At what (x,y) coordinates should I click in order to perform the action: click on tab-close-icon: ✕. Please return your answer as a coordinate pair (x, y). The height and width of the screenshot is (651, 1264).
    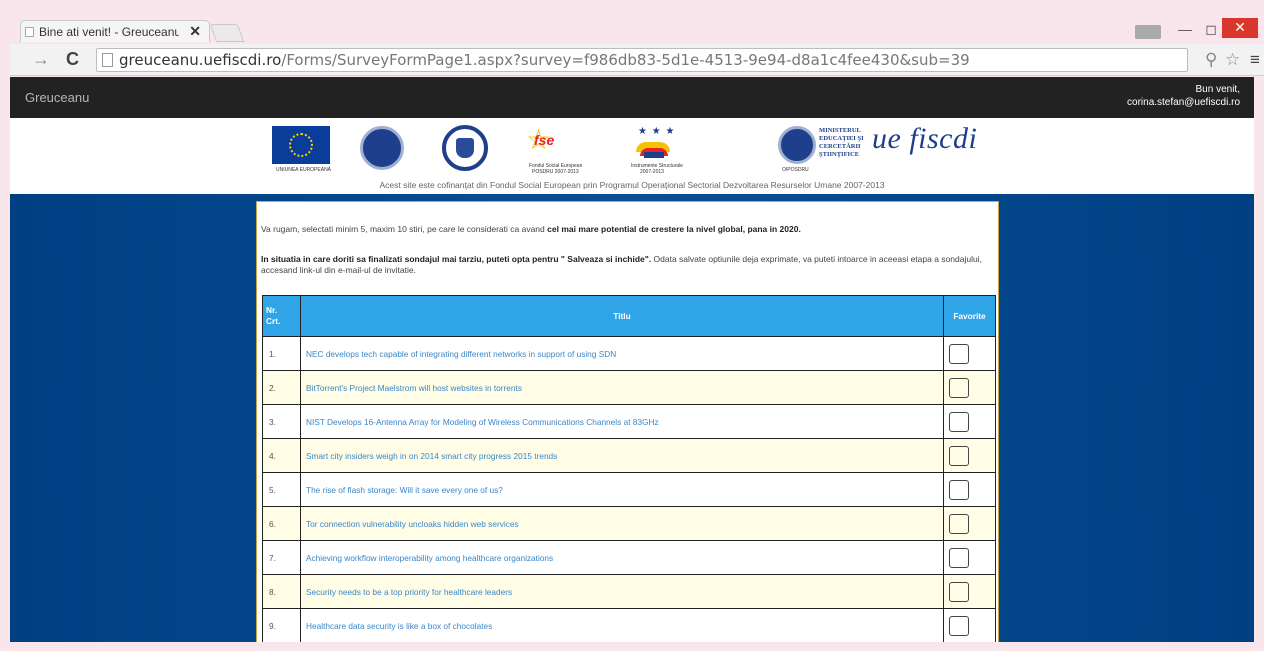
    Looking at the image, I should click on (195, 31).